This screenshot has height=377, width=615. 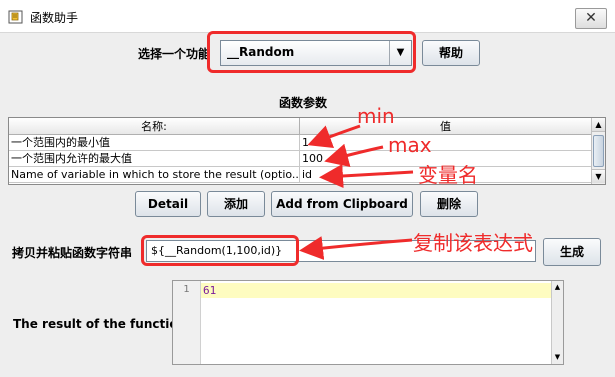 I want to click on arrow-copy, so click(x=356, y=248).